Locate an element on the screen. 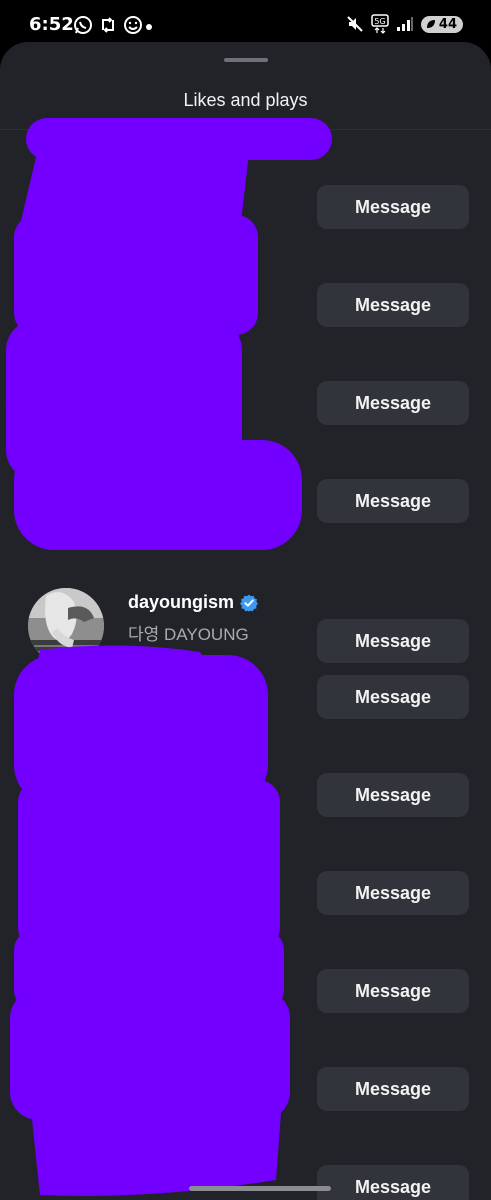  username: dayoungism is located at coordinates (193, 602).